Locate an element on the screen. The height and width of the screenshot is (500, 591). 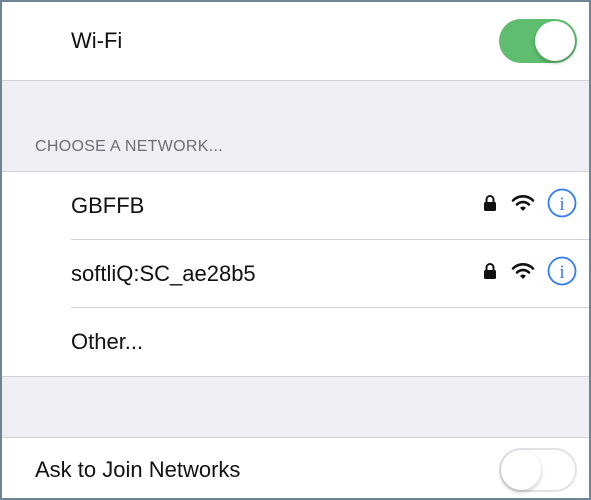
ask-to-join-label: Ask to Join Networks is located at coordinates (138, 469).